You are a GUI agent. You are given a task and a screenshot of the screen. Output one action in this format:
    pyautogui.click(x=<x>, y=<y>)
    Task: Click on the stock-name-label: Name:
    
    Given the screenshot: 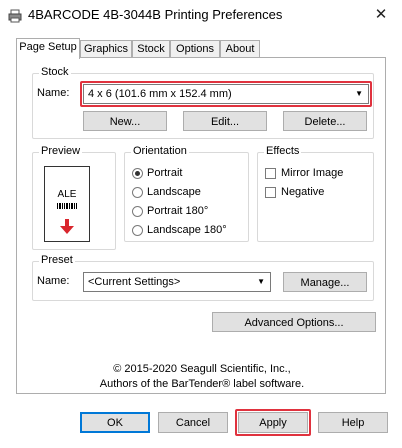 What is the action you would take?
    pyautogui.click(x=53, y=93)
    